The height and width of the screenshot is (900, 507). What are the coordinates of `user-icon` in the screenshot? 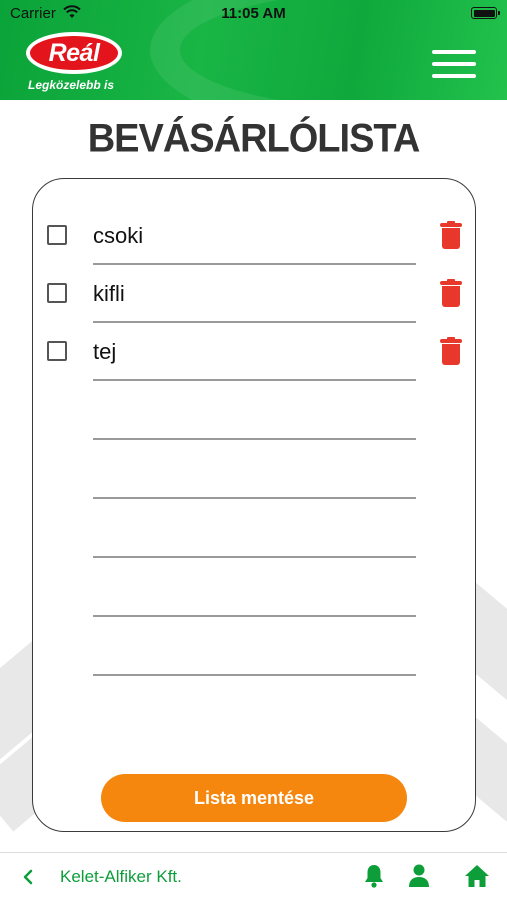 It's located at (419, 876).